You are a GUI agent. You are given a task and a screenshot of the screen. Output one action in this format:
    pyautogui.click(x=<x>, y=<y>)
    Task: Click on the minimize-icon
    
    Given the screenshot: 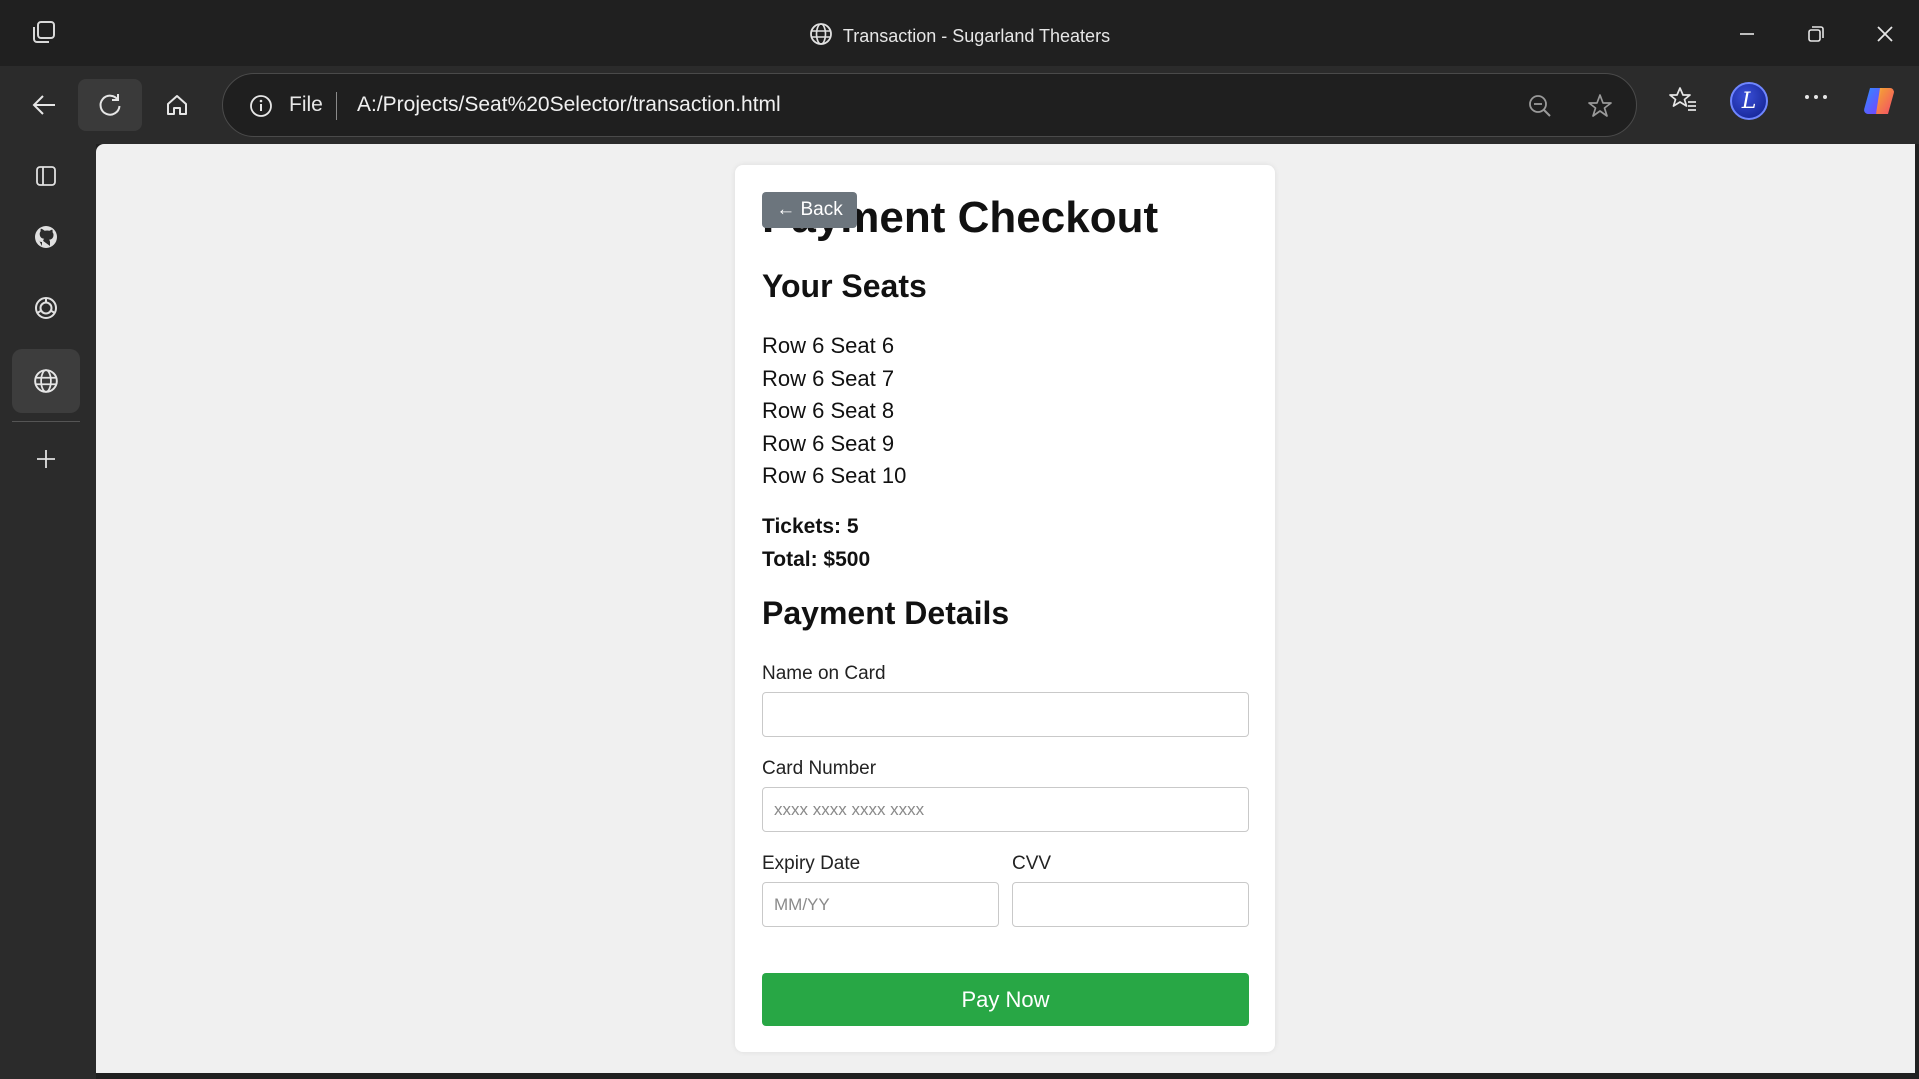 What is the action you would take?
    pyautogui.click(x=1747, y=34)
    